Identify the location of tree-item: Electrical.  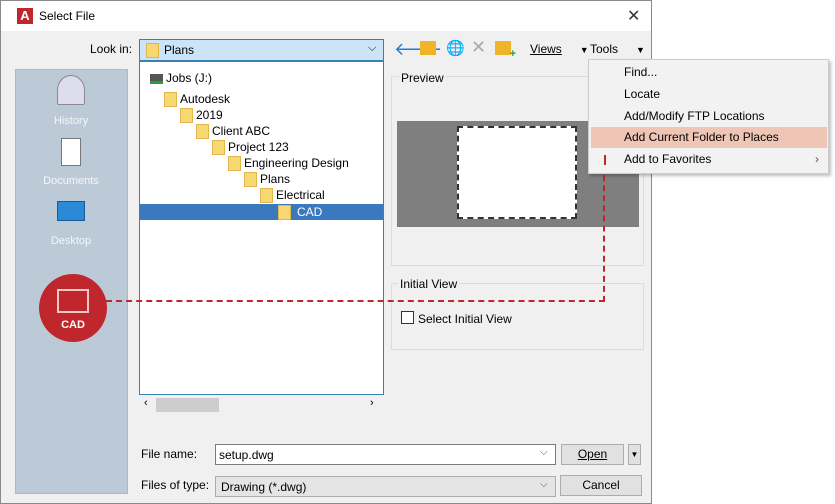
(292, 195).